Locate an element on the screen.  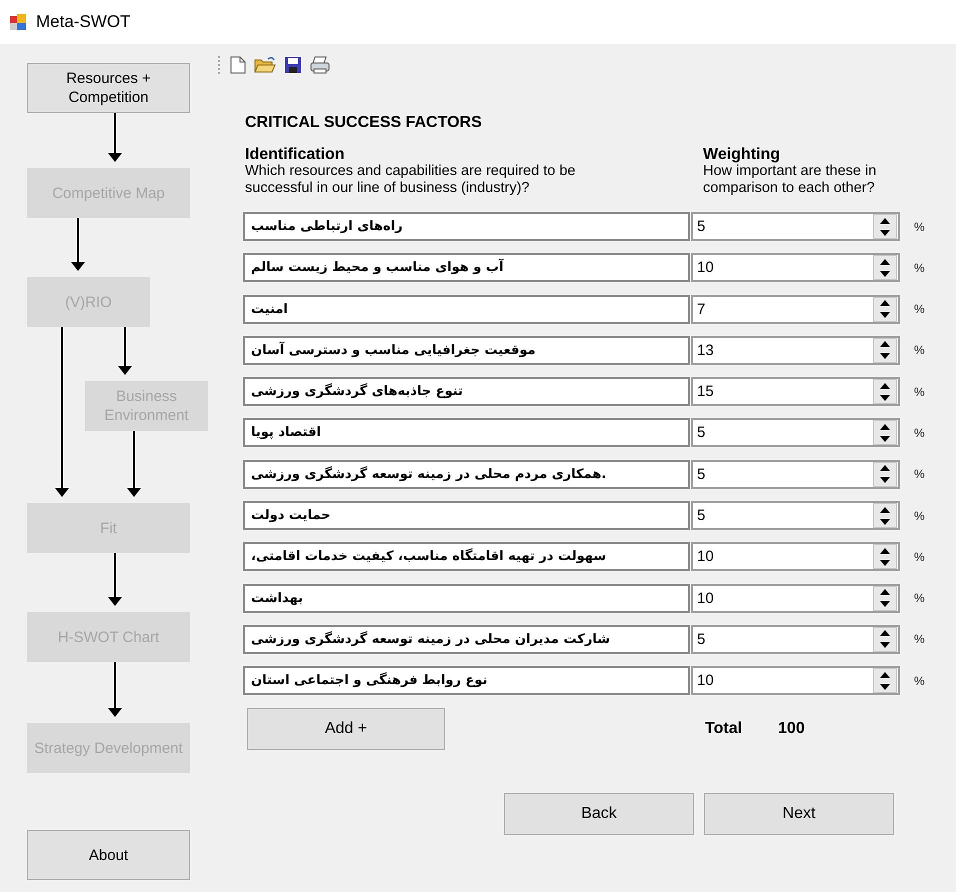
factor-field: بهداشت is located at coordinates (466, 598).